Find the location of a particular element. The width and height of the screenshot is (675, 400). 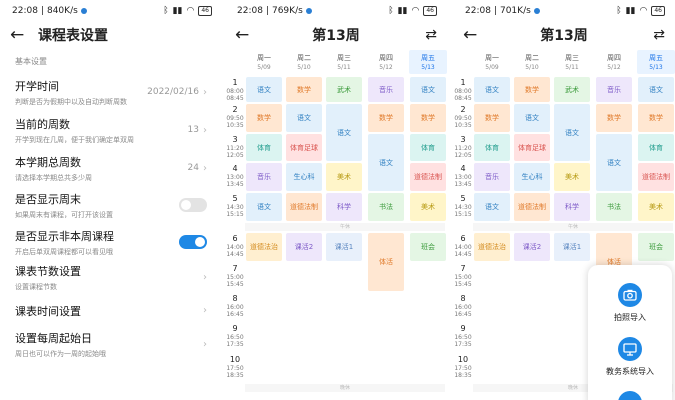

period-number: 9 is located at coordinates (463, 328).